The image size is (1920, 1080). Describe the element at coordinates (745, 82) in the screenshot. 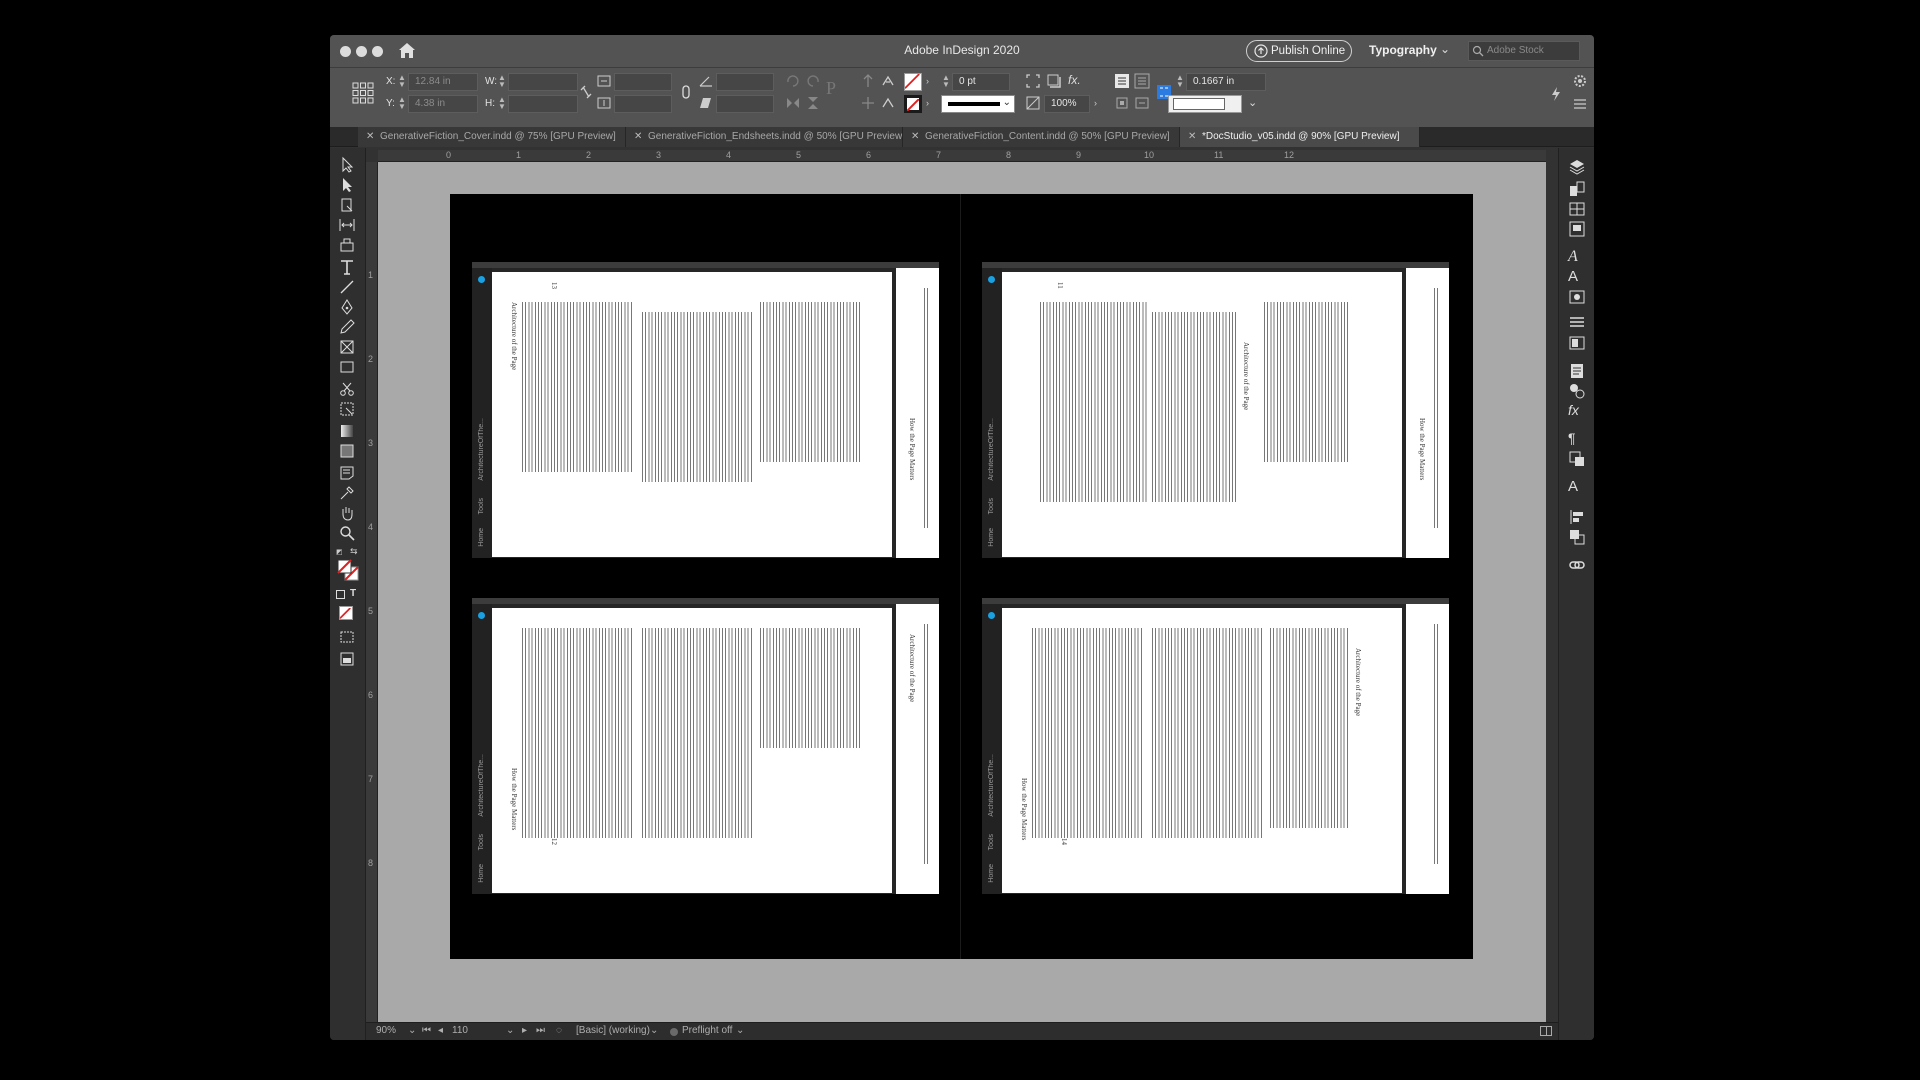

I see `rotation-field` at that location.